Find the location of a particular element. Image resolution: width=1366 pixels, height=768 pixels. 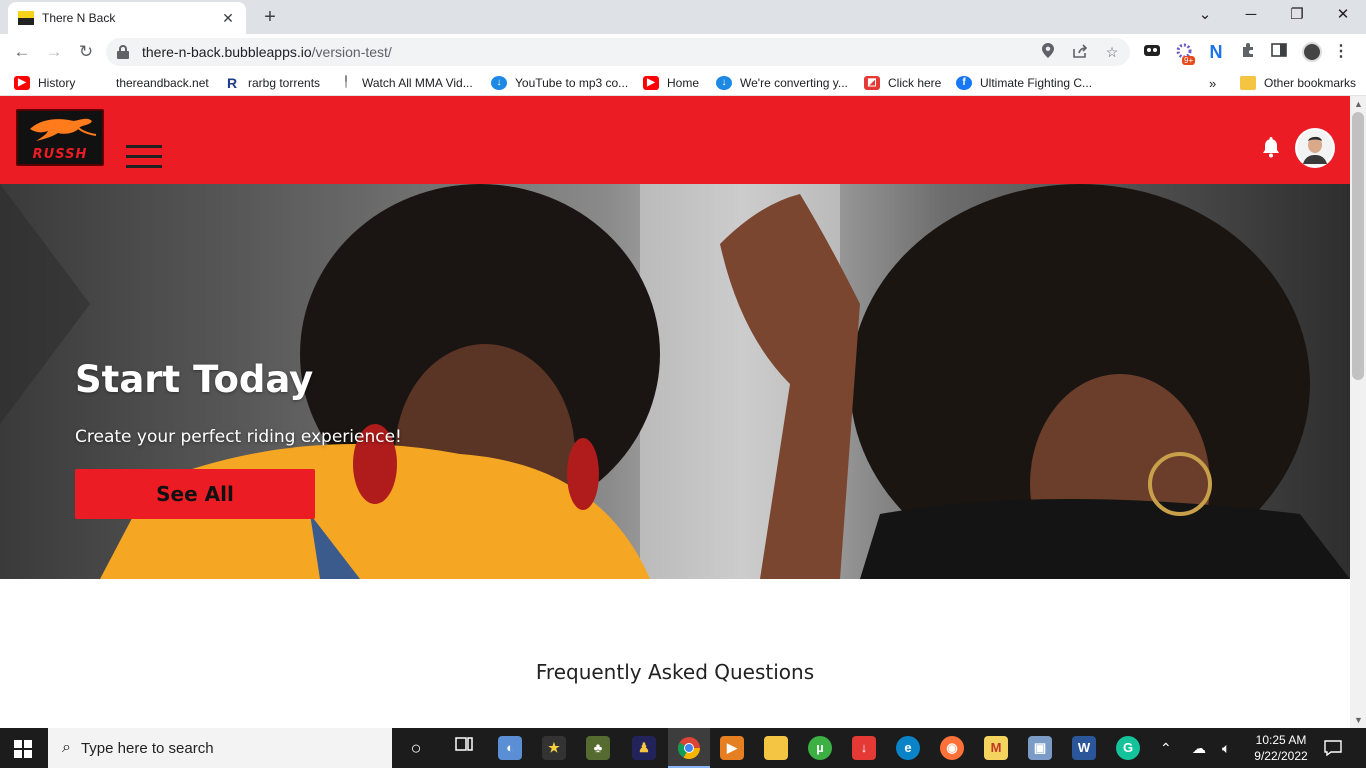

back-button: ← is located at coordinates (22, 52).